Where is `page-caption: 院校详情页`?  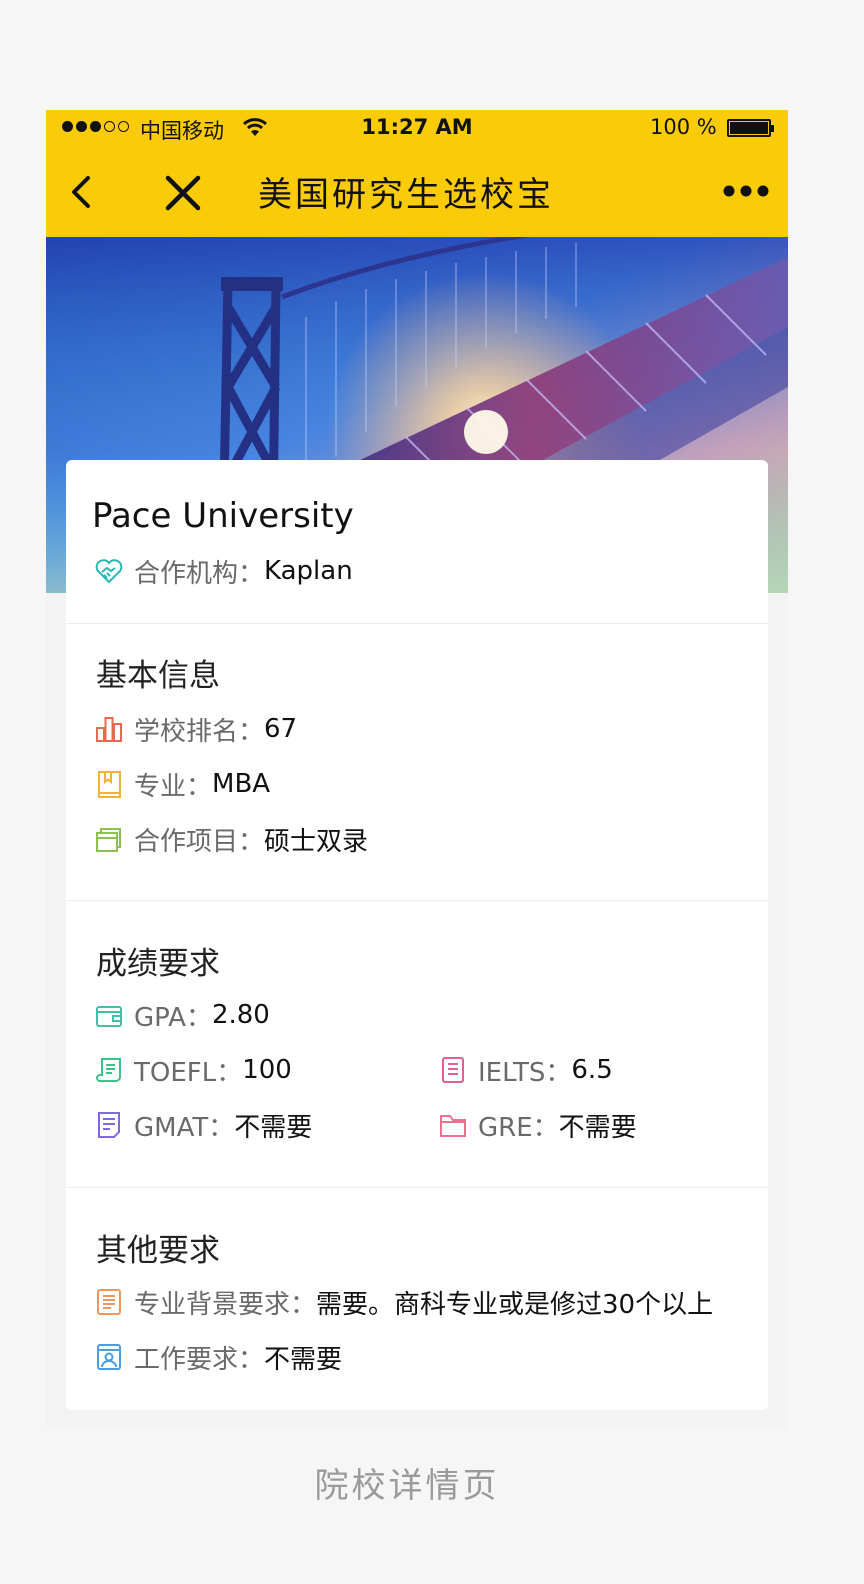 page-caption: 院校详情页 is located at coordinates (407, 1486).